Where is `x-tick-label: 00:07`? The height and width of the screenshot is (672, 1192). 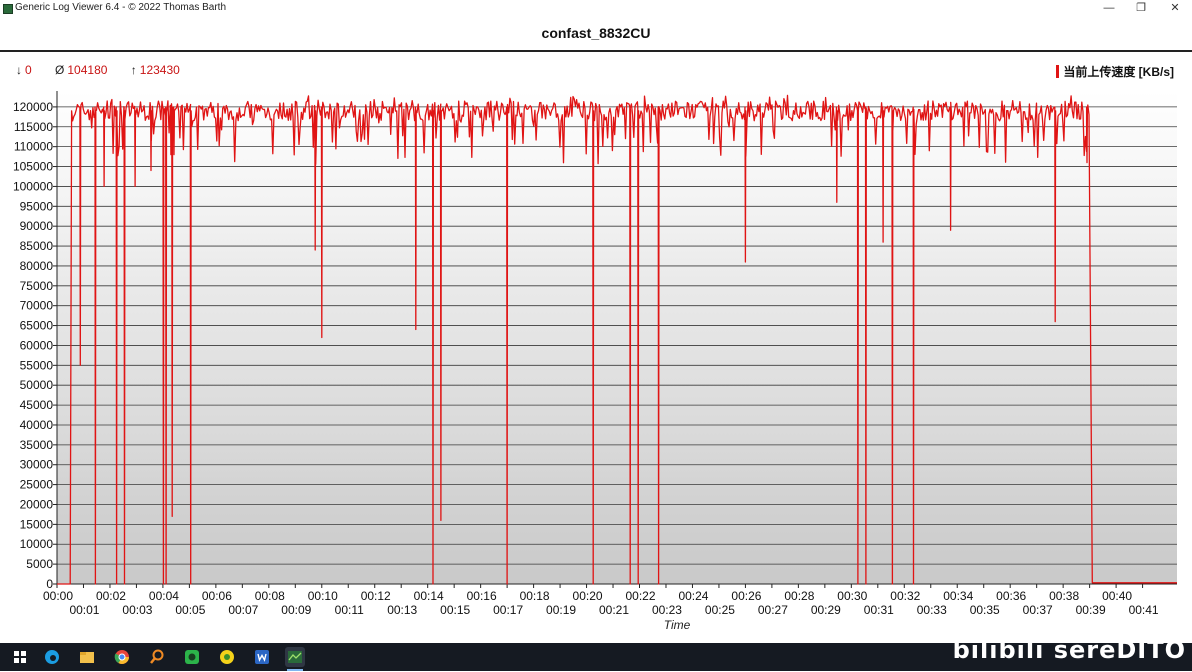 x-tick-label: 00:07 is located at coordinates (243, 610).